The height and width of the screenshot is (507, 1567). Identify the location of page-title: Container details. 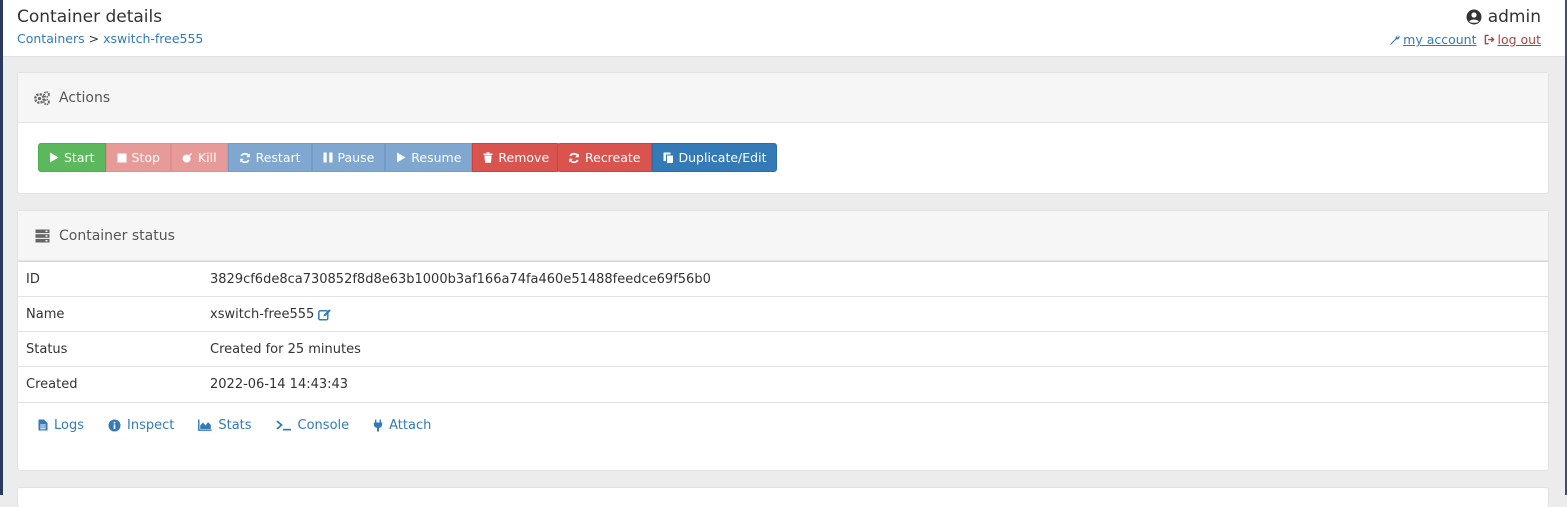
(90, 17).